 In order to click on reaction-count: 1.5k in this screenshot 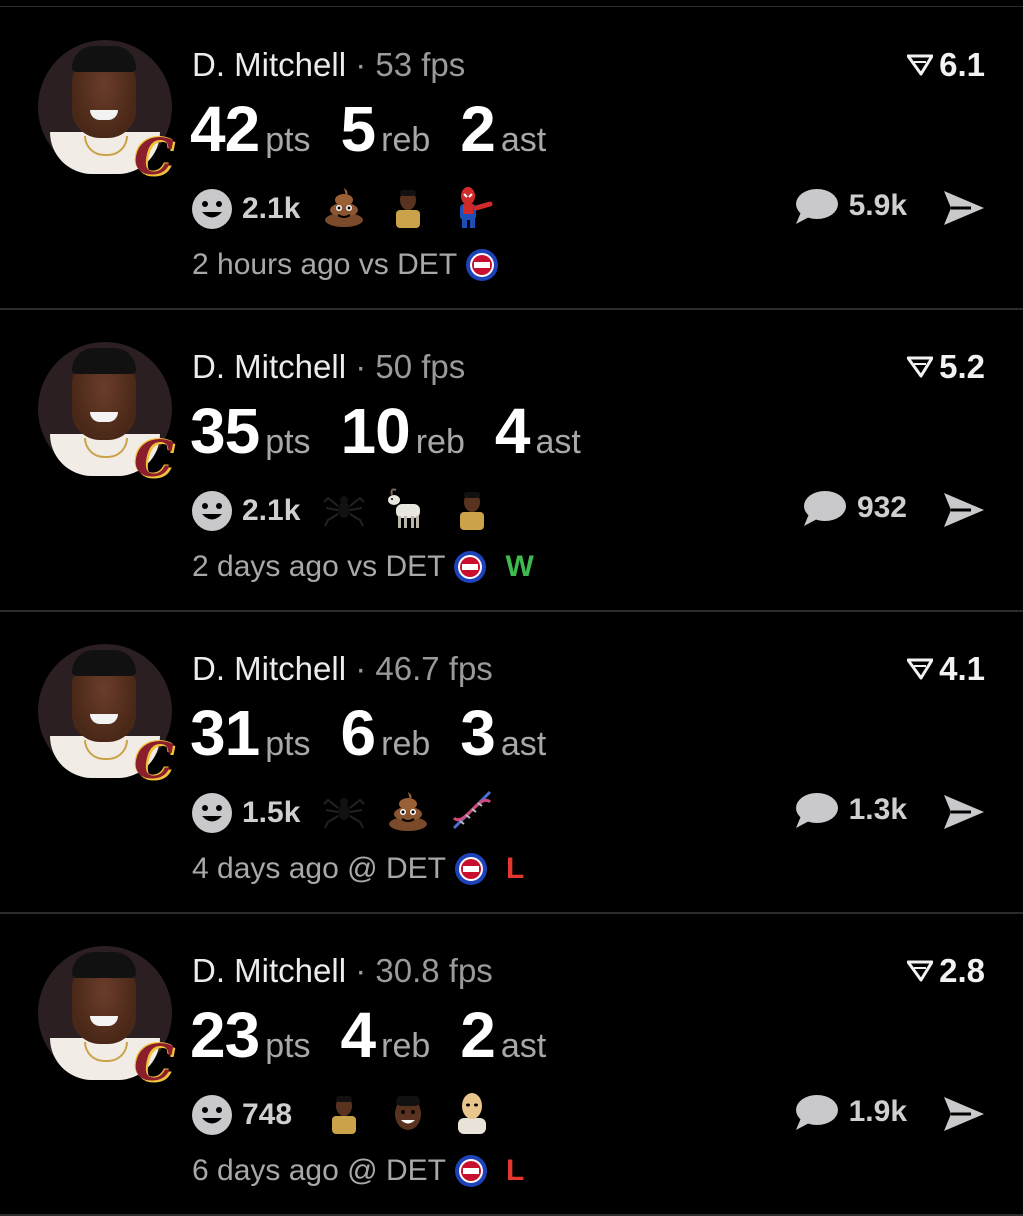, I will do `click(271, 812)`.